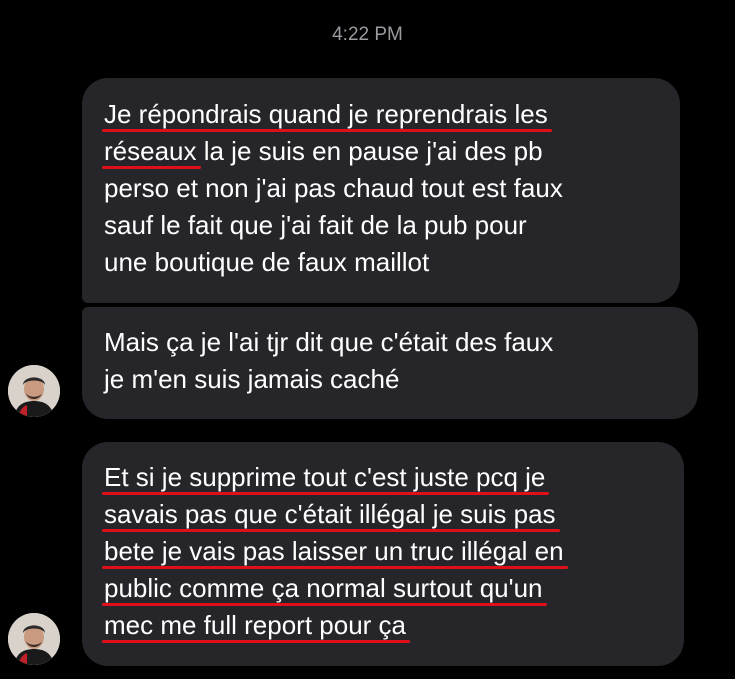 This screenshot has height=679, width=735. I want to click on message-line: une boutique de faux maillot, so click(267, 262).